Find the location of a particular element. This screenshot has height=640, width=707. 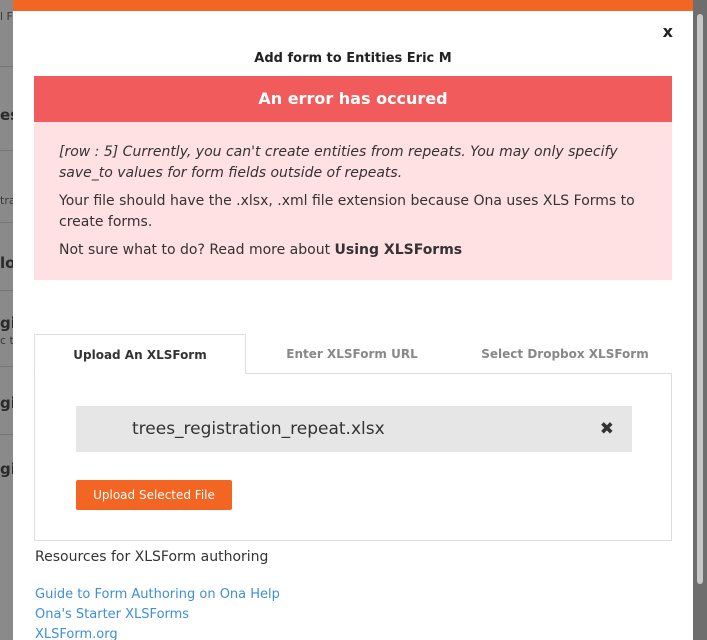

remove-file-icon: ✖ is located at coordinates (607, 429).